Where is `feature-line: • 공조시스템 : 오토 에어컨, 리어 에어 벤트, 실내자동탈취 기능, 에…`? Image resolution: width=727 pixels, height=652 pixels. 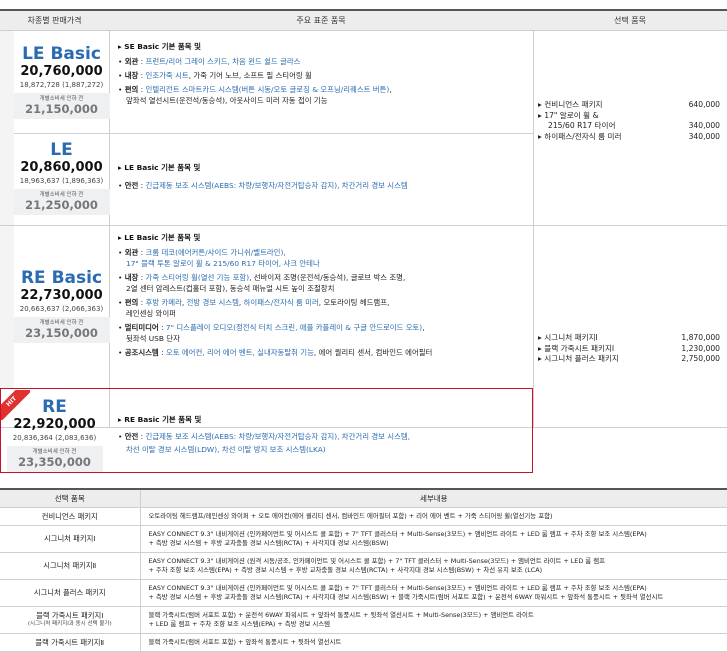
feature-line: • 공조시스템 : 오토 에어컨, 리어 에어 벤트, 실내자동탈취 기능, 에… is located at coordinates (324, 352).